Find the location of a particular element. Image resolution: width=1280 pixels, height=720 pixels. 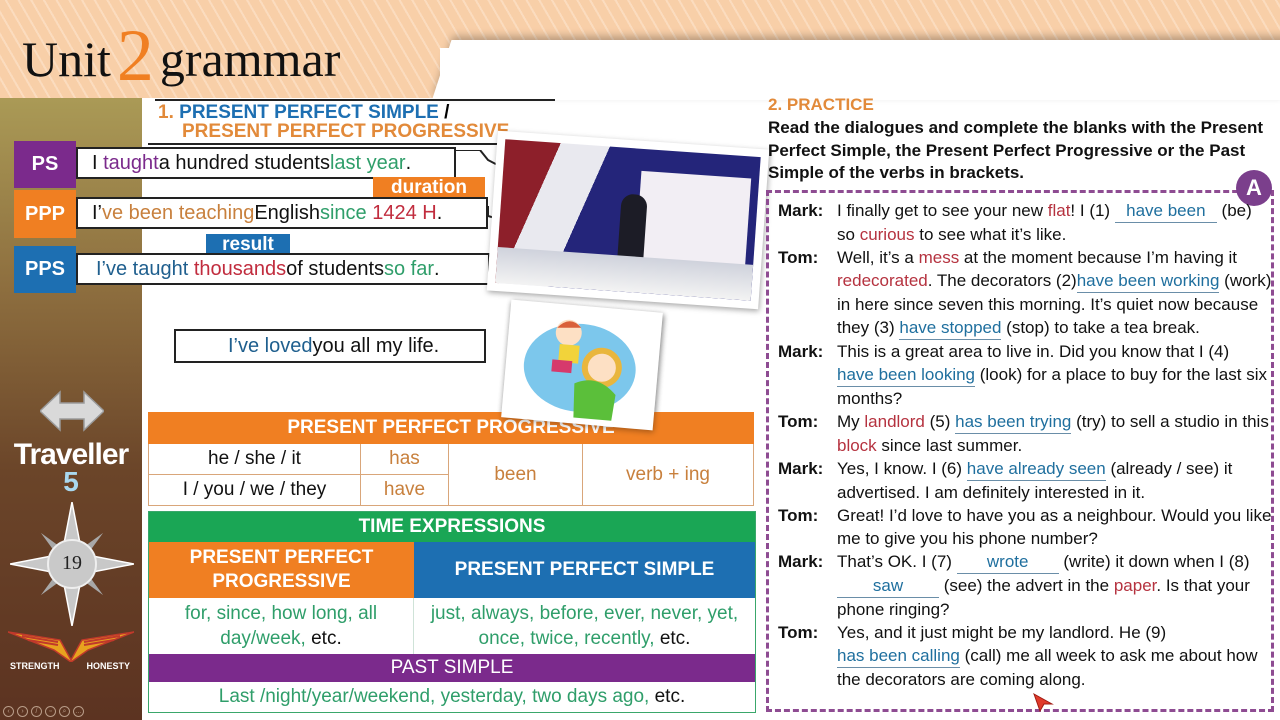

example-sentence-loved: I’ve loved you all my life. is located at coordinates (330, 346).